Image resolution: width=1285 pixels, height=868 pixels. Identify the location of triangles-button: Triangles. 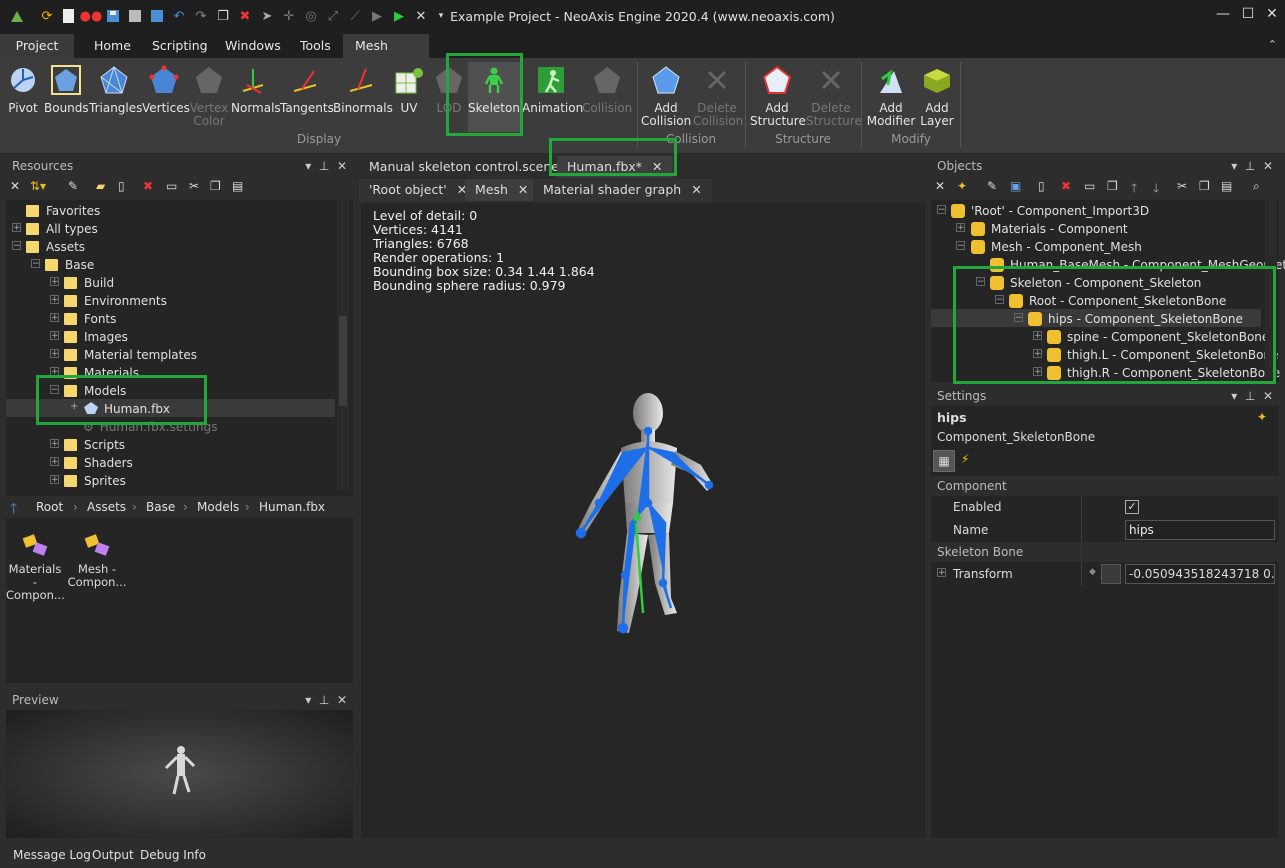
(115, 97).